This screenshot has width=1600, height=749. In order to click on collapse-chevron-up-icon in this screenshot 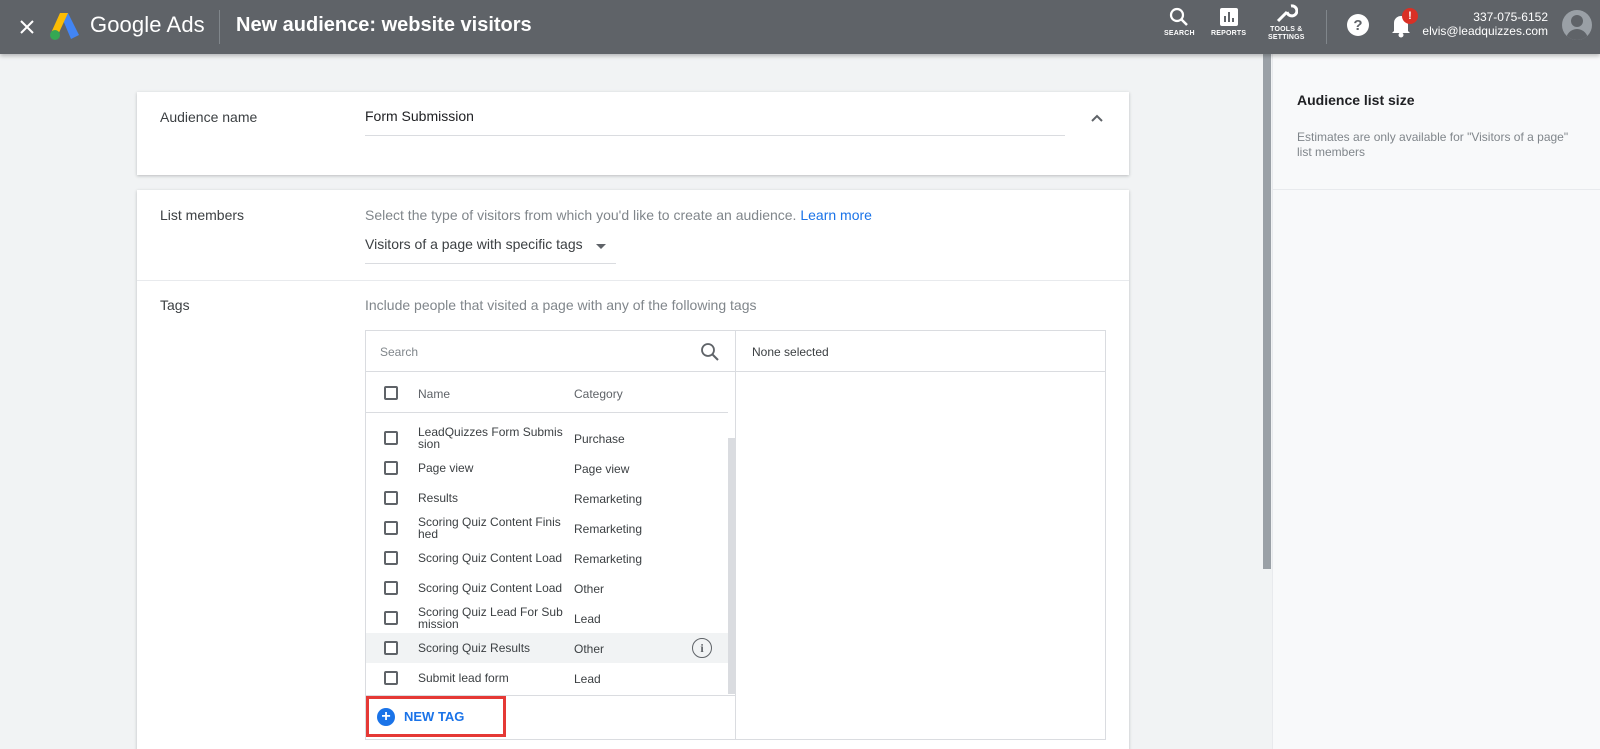, I will do `click(1097, 118)`.